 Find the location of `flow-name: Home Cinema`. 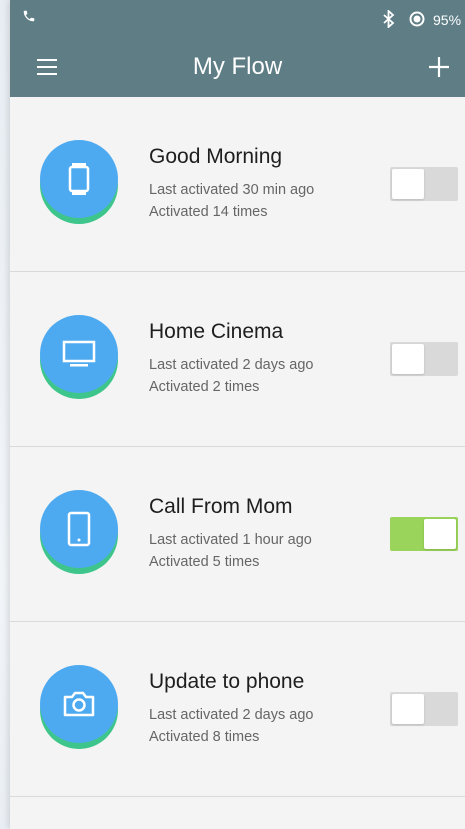

flow-name: Home Cinema is located at coordinates (216, 331).